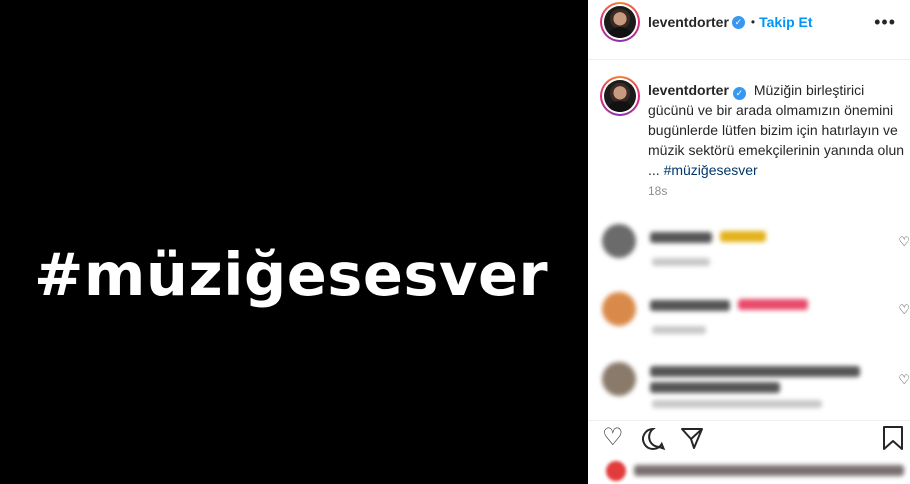 The image size is (910, 484). I want to click on author-avatar, so click(620, 22).